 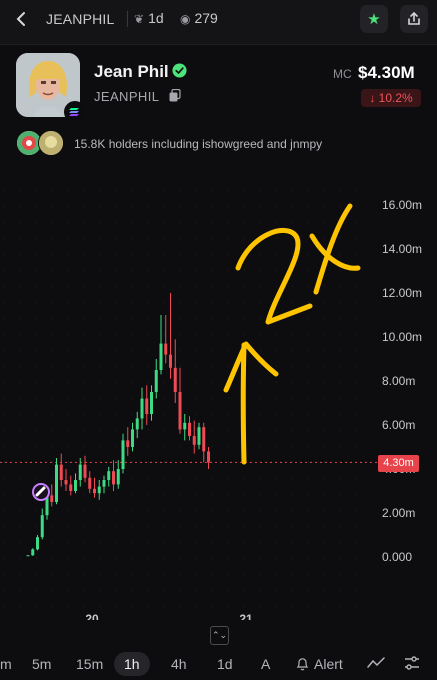 I want to click on alert-button: Alert, so click(x=328, y=664).